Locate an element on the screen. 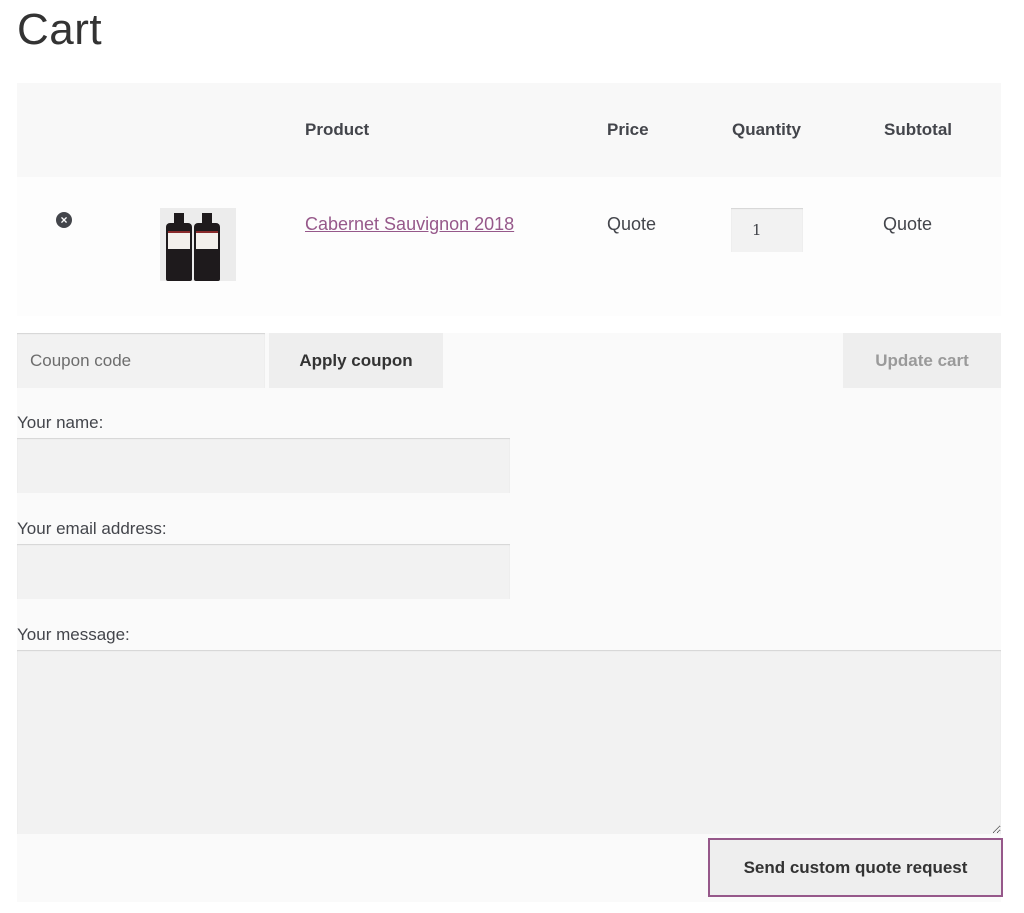  message-label: Your message: is located at coordinates (73, 634).